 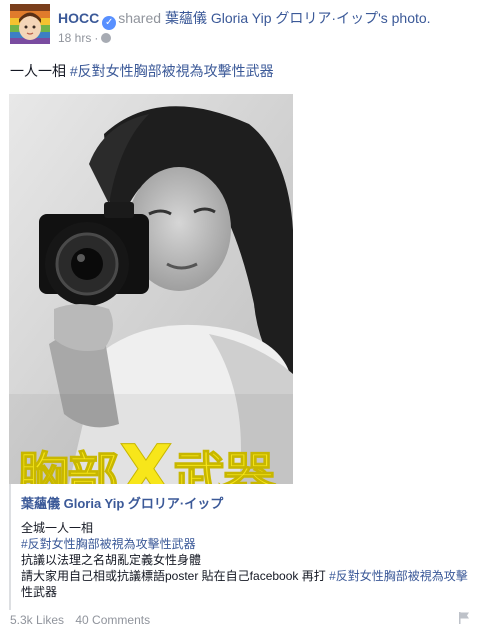 I want to click on shared-line-4-hashtag: #反對女性胸部被視為攻擊, so click(x=398, y=576).